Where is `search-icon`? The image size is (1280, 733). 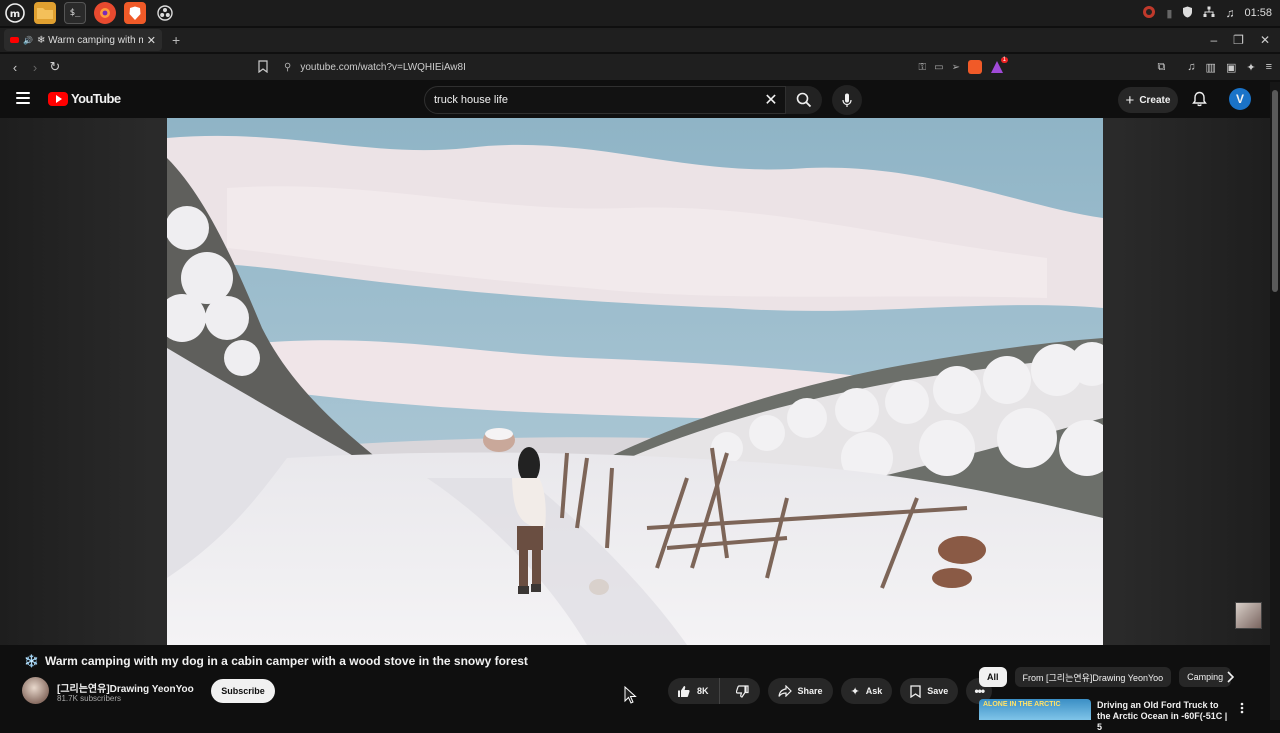 search-icon is located at coordinates (804, 100).